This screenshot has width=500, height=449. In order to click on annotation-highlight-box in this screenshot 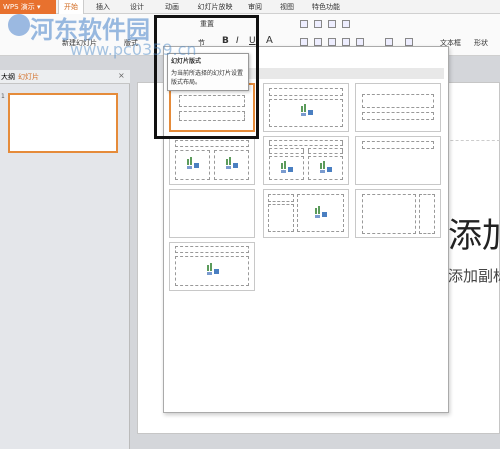, I will do `click(206, 77)`.